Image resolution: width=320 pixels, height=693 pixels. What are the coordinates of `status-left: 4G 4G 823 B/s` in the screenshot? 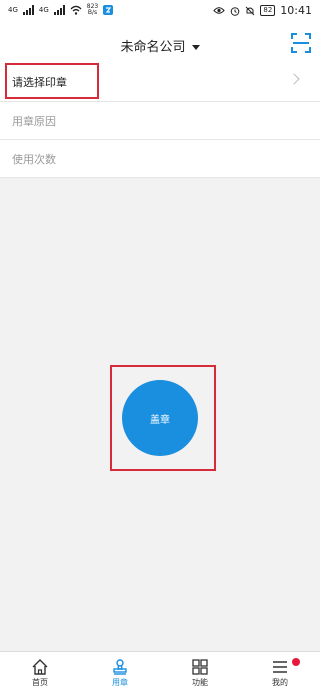 It's located at (61, 10).